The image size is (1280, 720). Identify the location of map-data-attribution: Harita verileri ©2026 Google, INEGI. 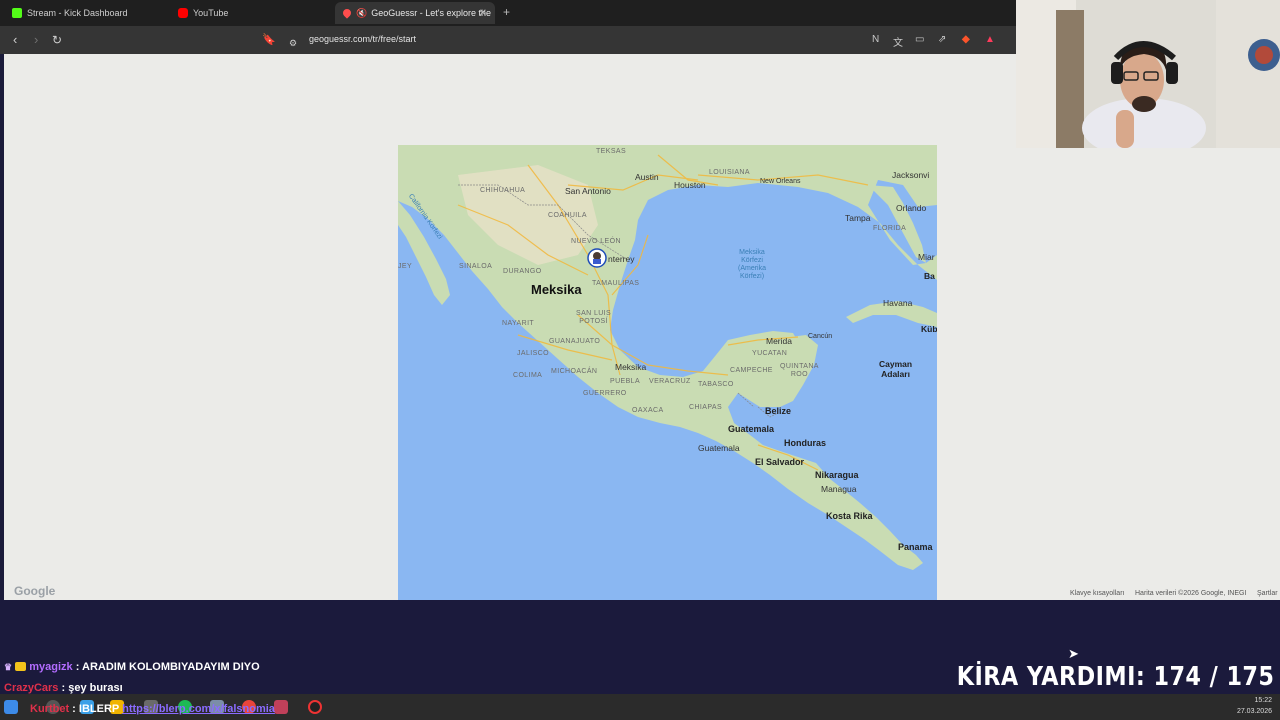
(1191, 593).